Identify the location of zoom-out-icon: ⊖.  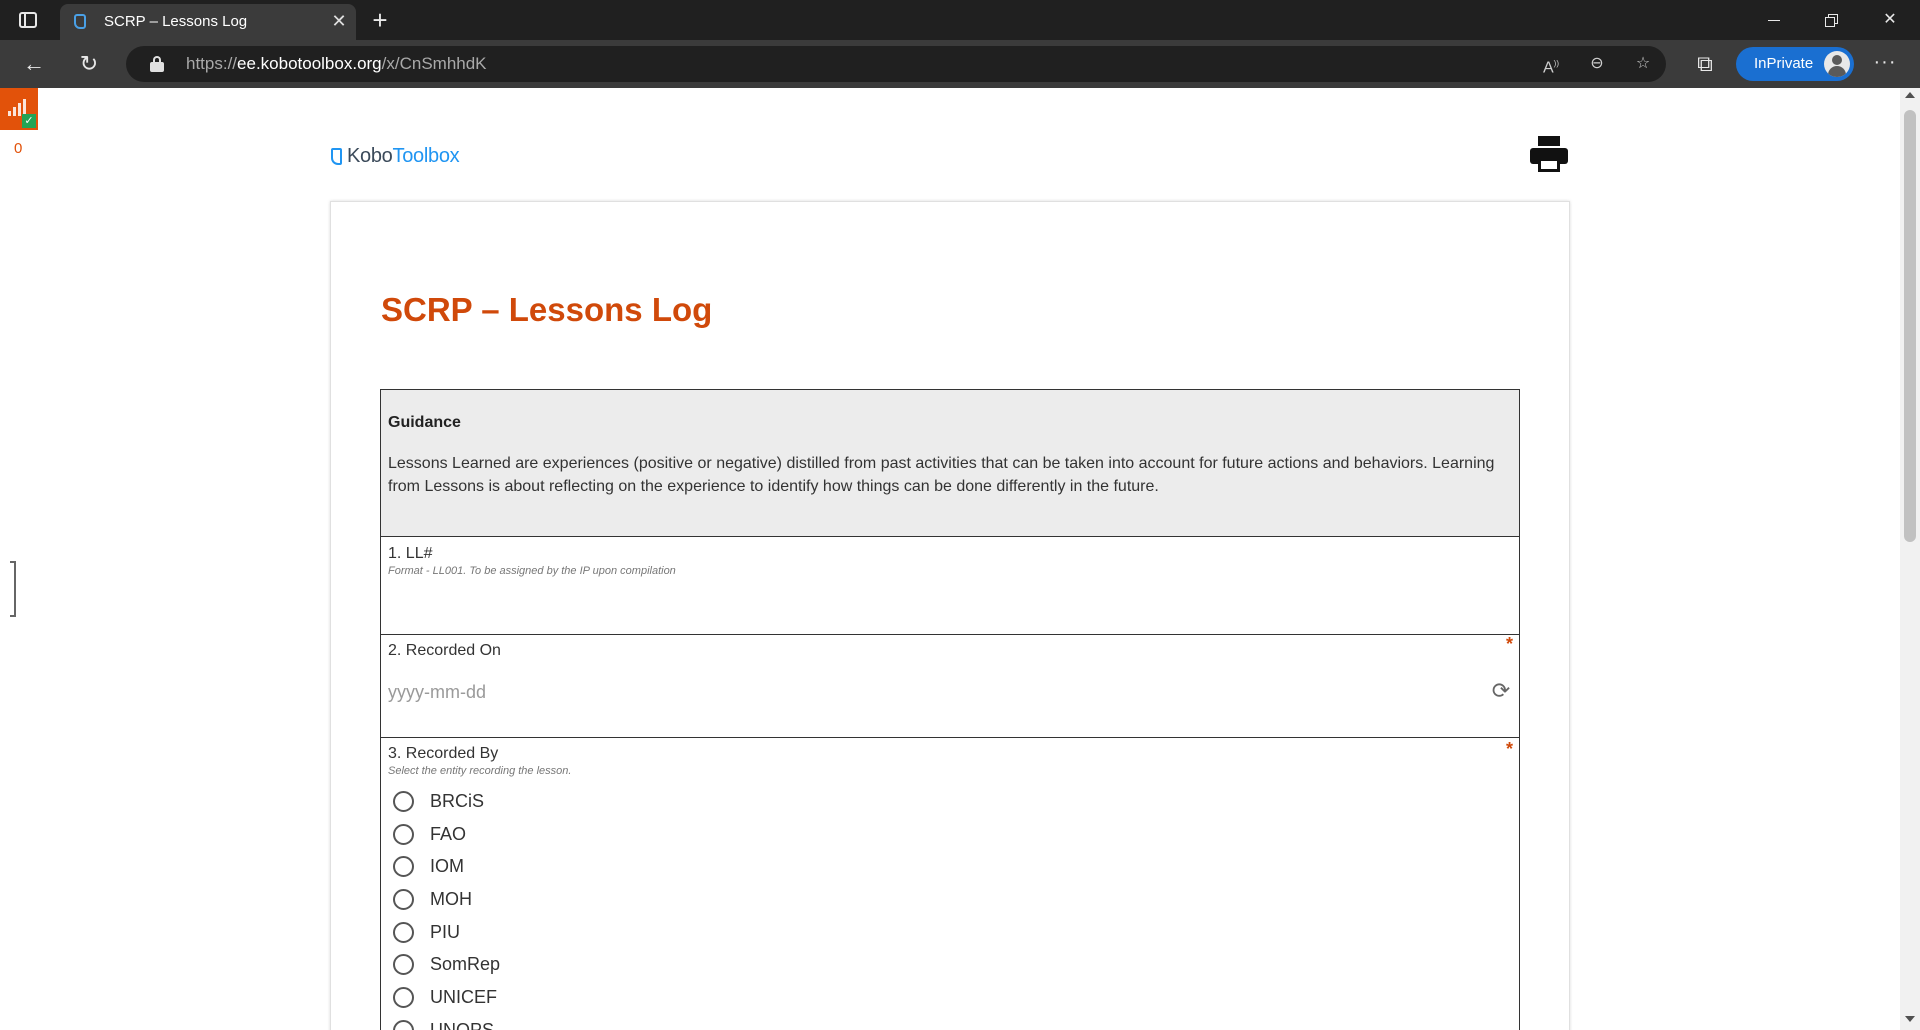
(1597, 64).